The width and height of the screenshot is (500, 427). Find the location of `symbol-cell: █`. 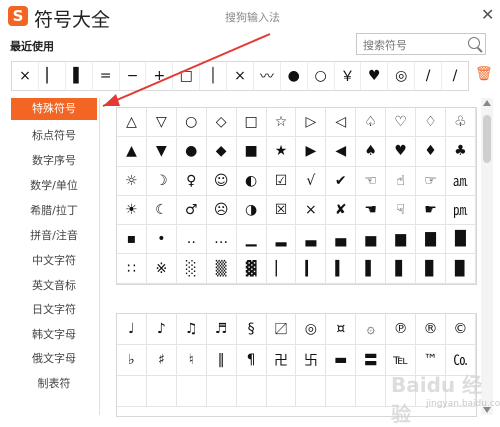

symbol-cell: █ is located at coordinates (460, 240).